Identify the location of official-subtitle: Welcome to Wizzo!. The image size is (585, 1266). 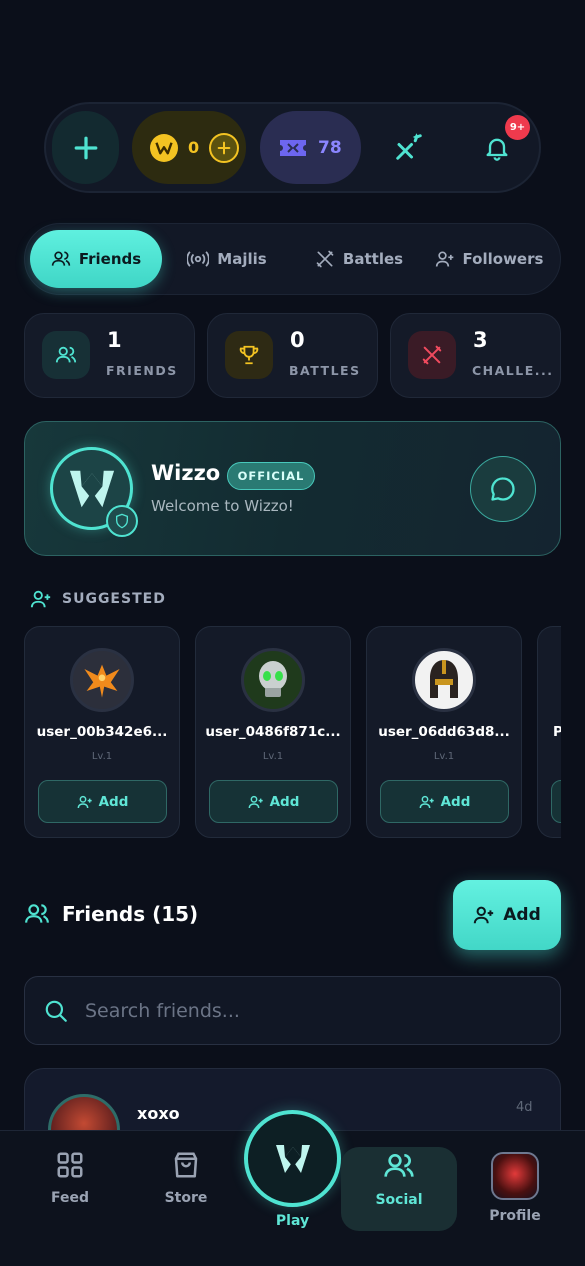
(222, 506).